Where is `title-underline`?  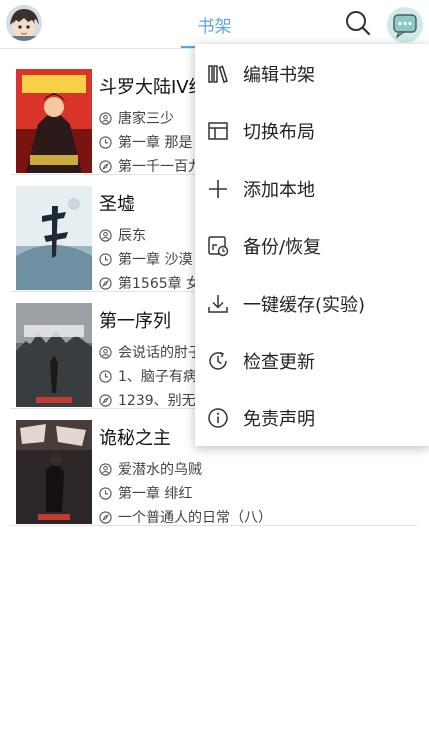
title-underline is located at coordinates (188, 47).